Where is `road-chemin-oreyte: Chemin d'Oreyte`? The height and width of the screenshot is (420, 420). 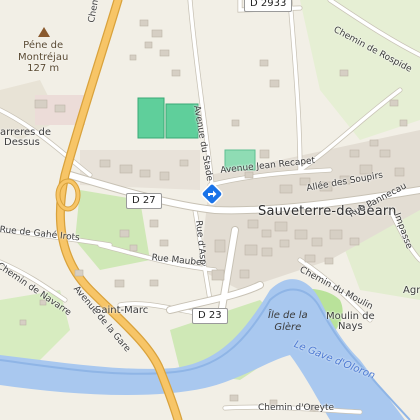
road-chemin-oreyte: Chemin d'Oreyte is located at coordinates (296, 408).